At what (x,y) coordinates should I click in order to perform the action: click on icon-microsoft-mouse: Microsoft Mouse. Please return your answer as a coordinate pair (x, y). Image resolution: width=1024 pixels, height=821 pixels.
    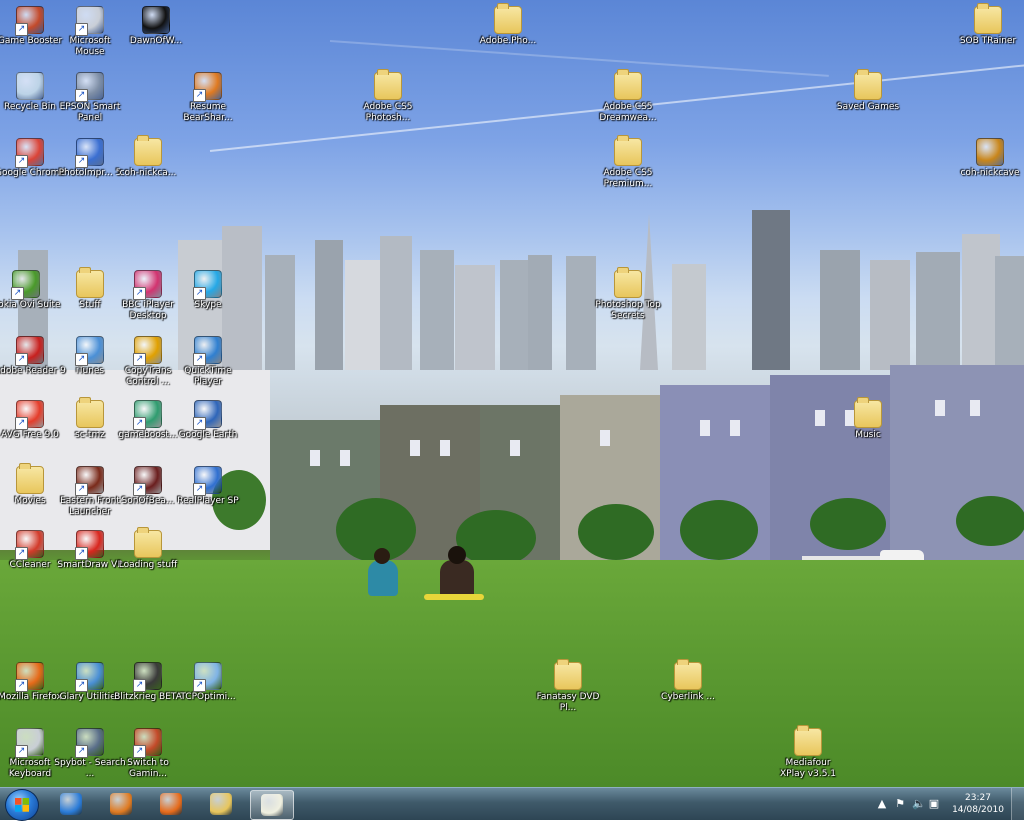
    Looking at the image, I should click on (90, 32).